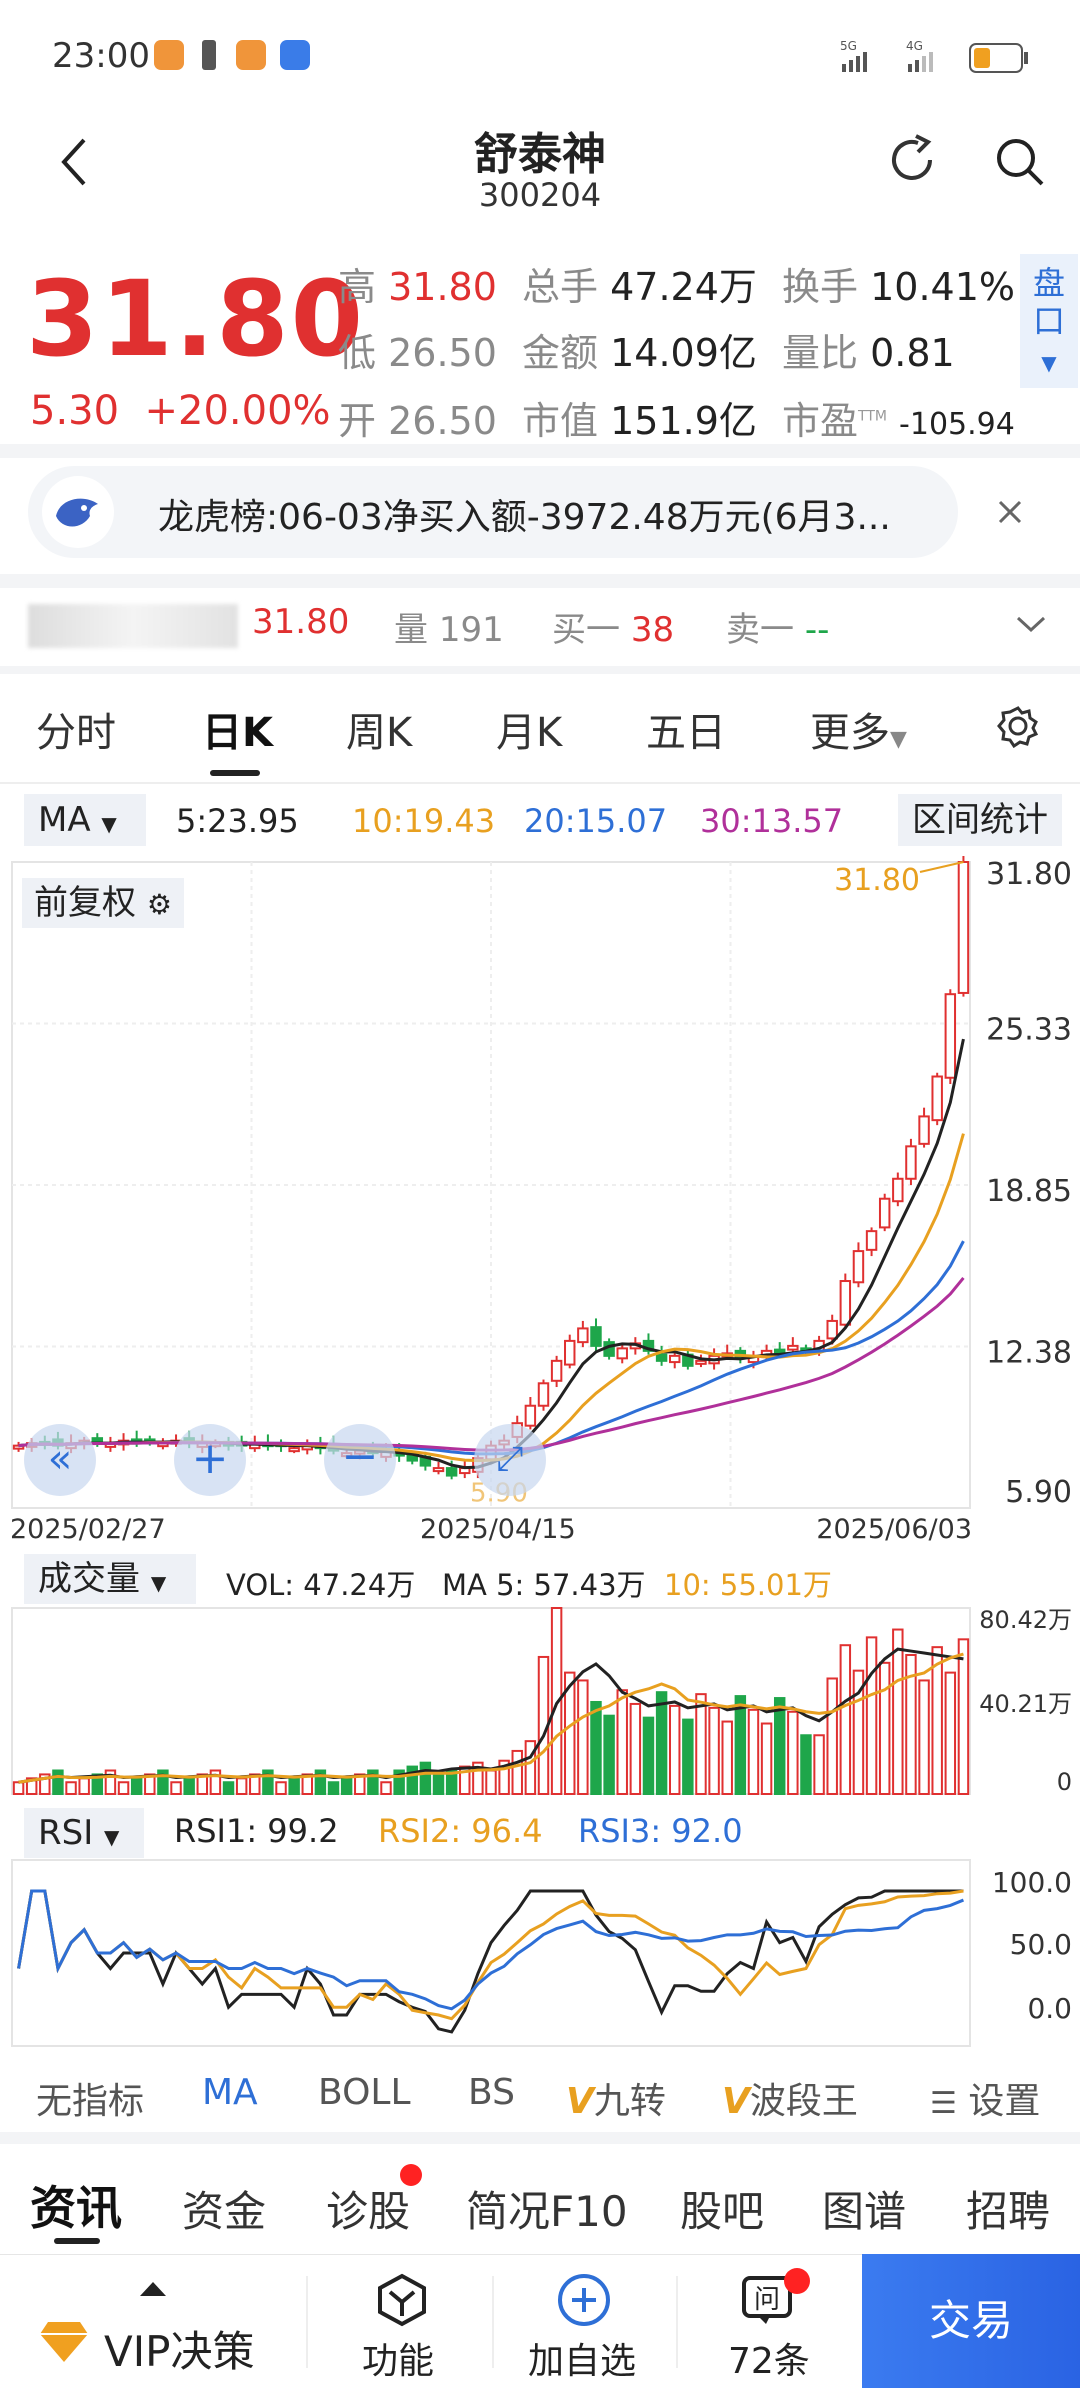  I want to click on zoom-in-button: +, so click(210, 1460).